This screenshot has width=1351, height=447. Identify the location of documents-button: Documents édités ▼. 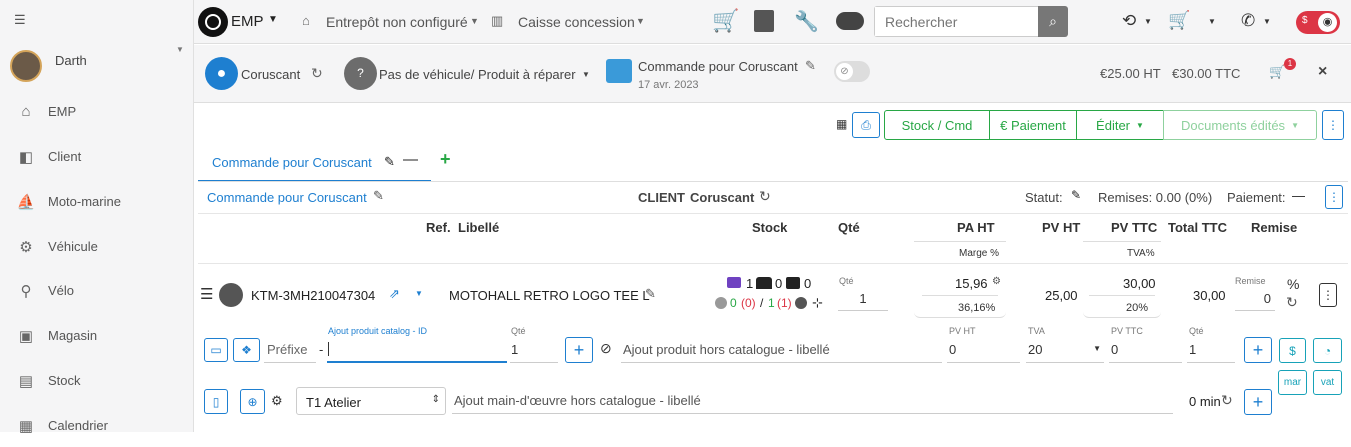
(1240, 125).